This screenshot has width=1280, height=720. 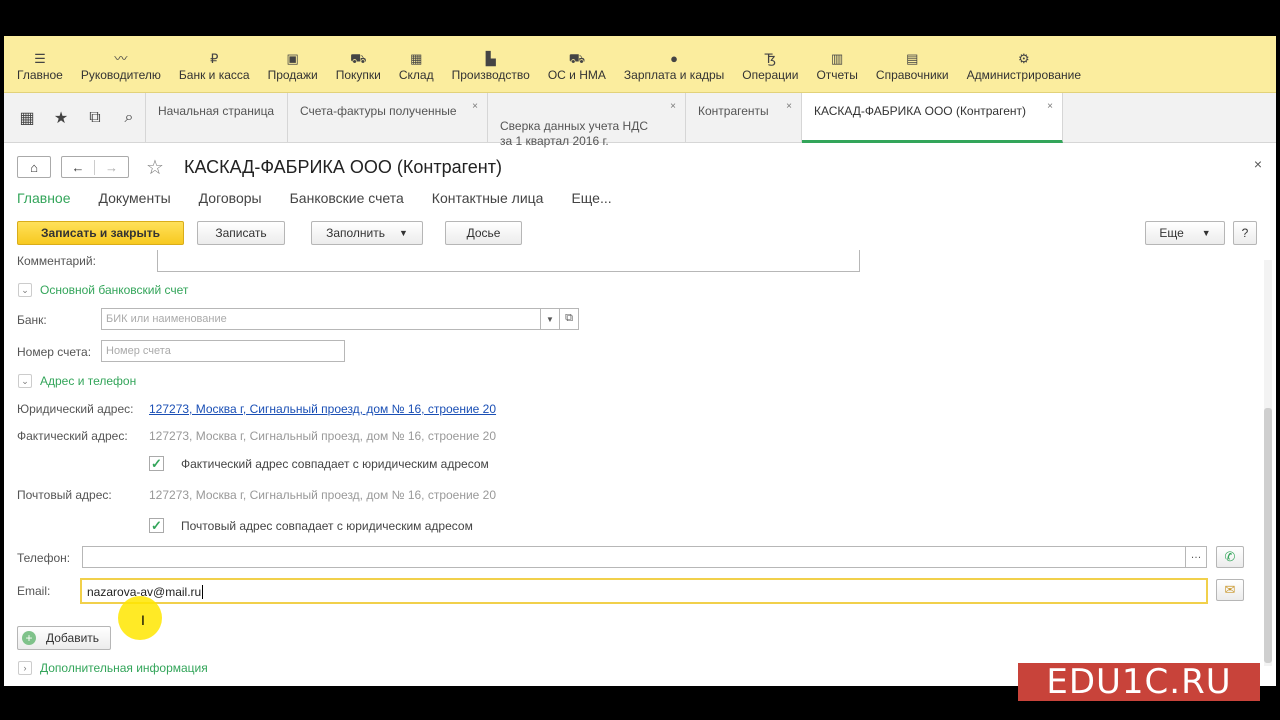 What do you see at coordinates (216, 111) in the screenshot?
I see `tab-label: Начальная страница` at bounding box center [216, 111].